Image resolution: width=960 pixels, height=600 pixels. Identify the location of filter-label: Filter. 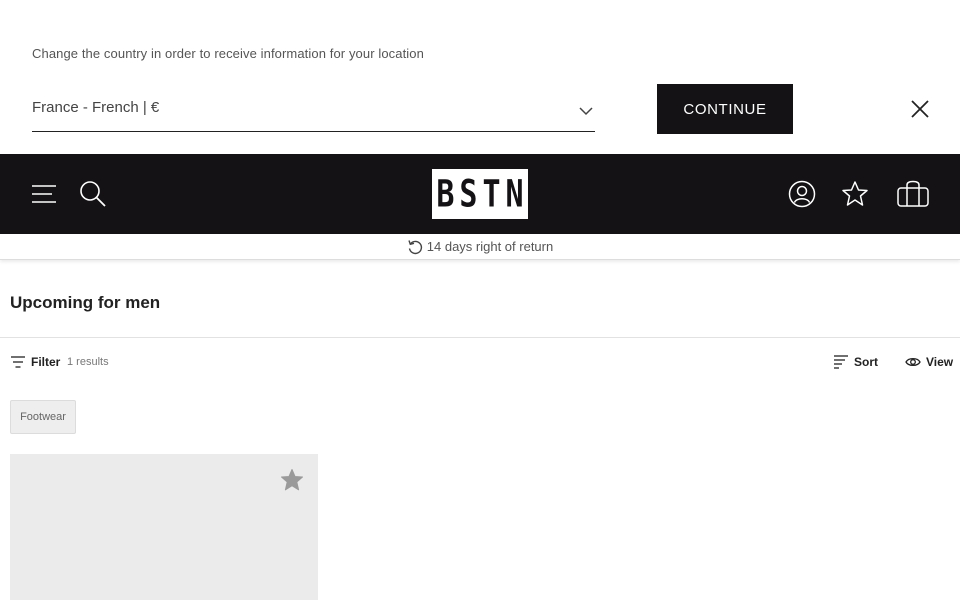
(46, 362).